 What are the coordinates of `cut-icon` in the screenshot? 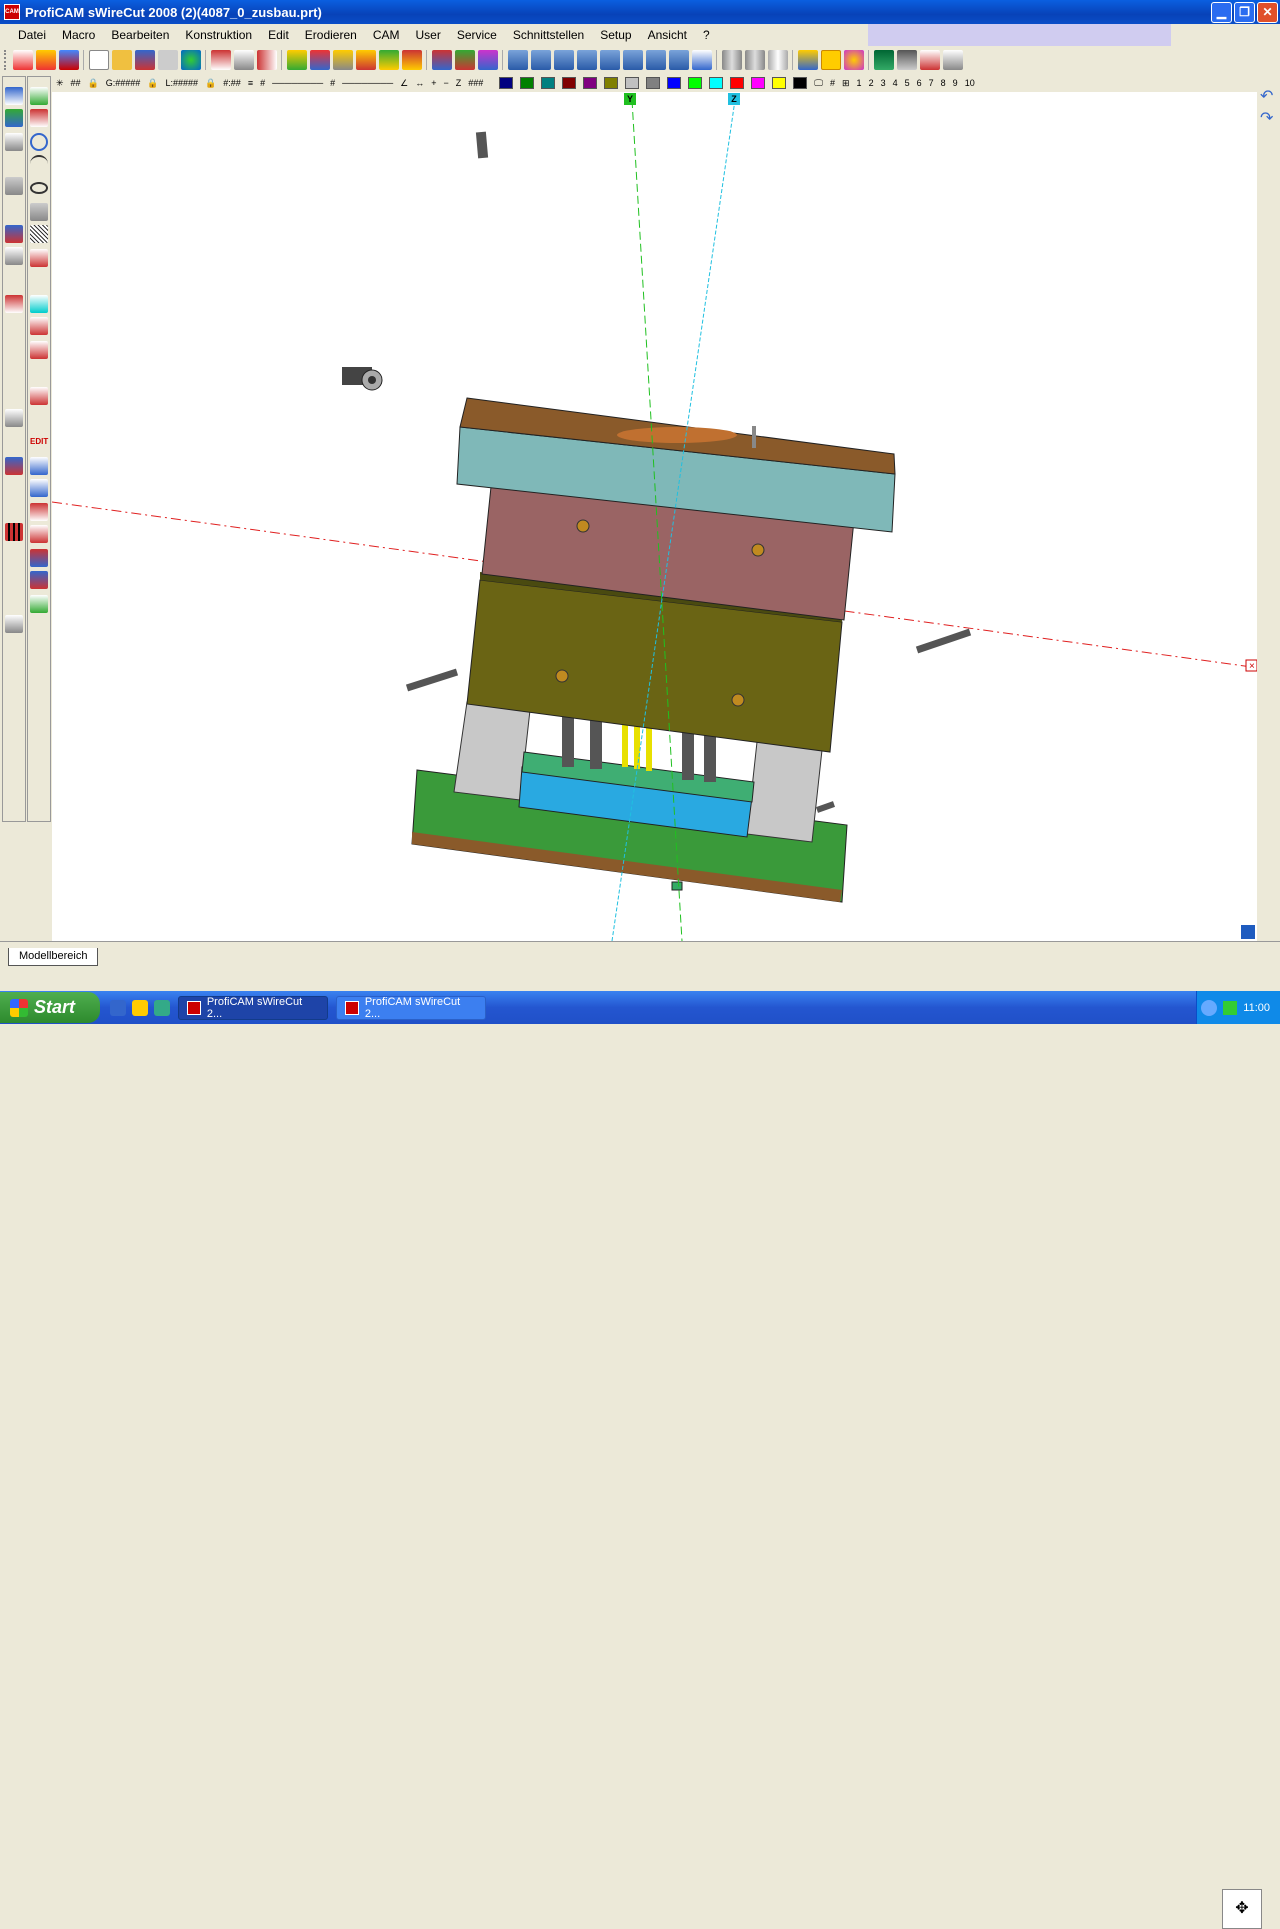 It's located at (441, 60).